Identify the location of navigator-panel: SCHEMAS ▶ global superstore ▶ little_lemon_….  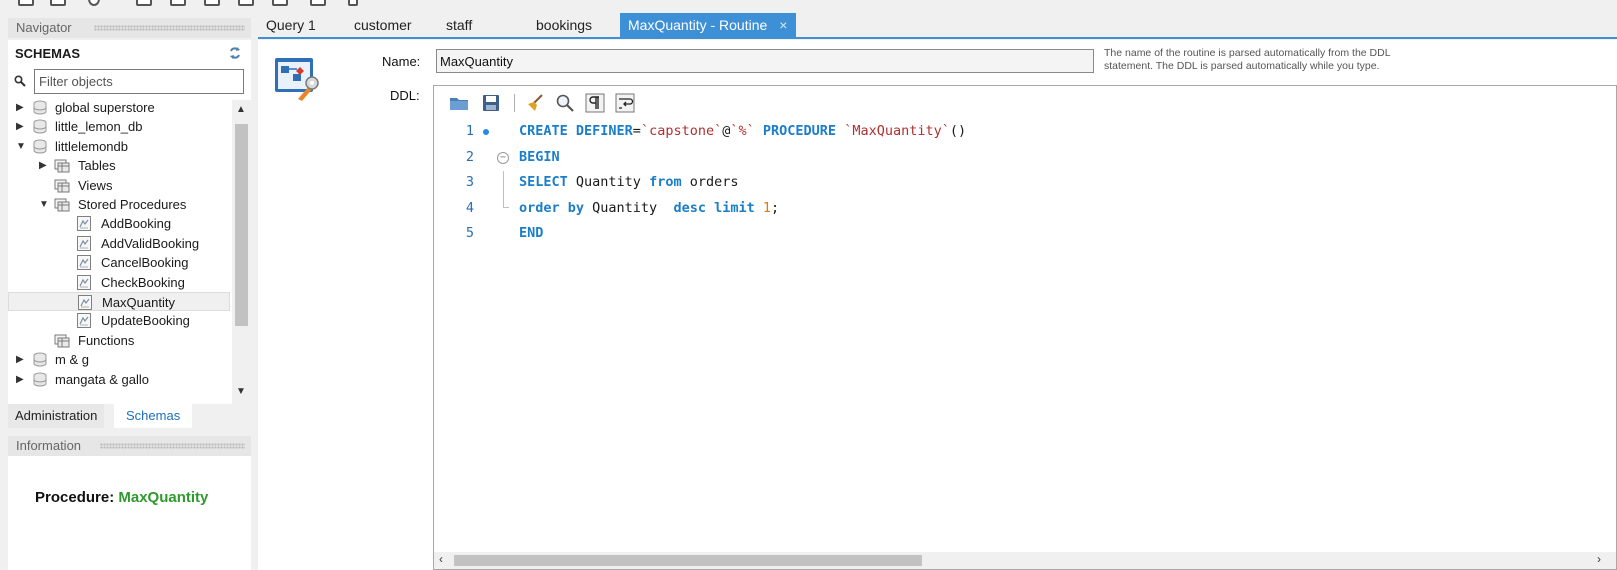
(129, 222).